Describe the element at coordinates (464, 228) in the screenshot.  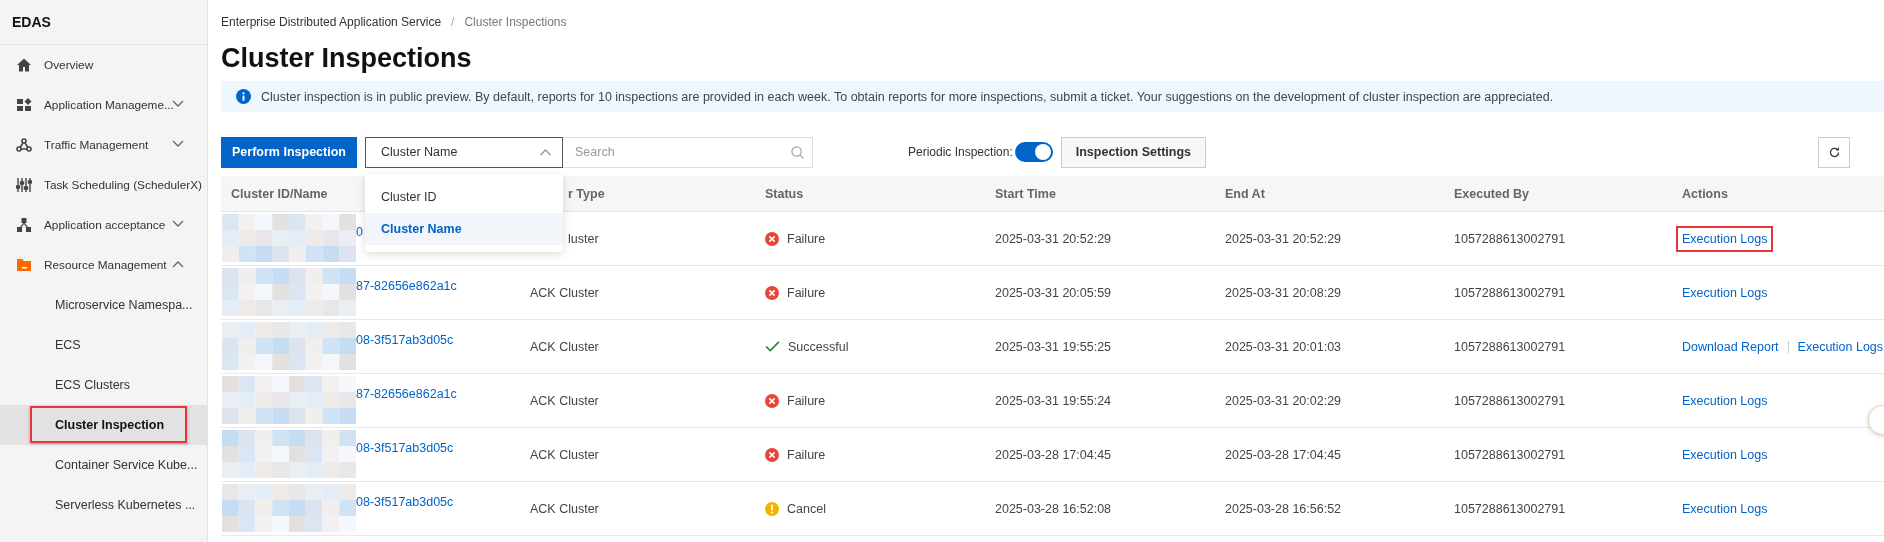
I see `dropdown-option: Cluster Name` at that location.